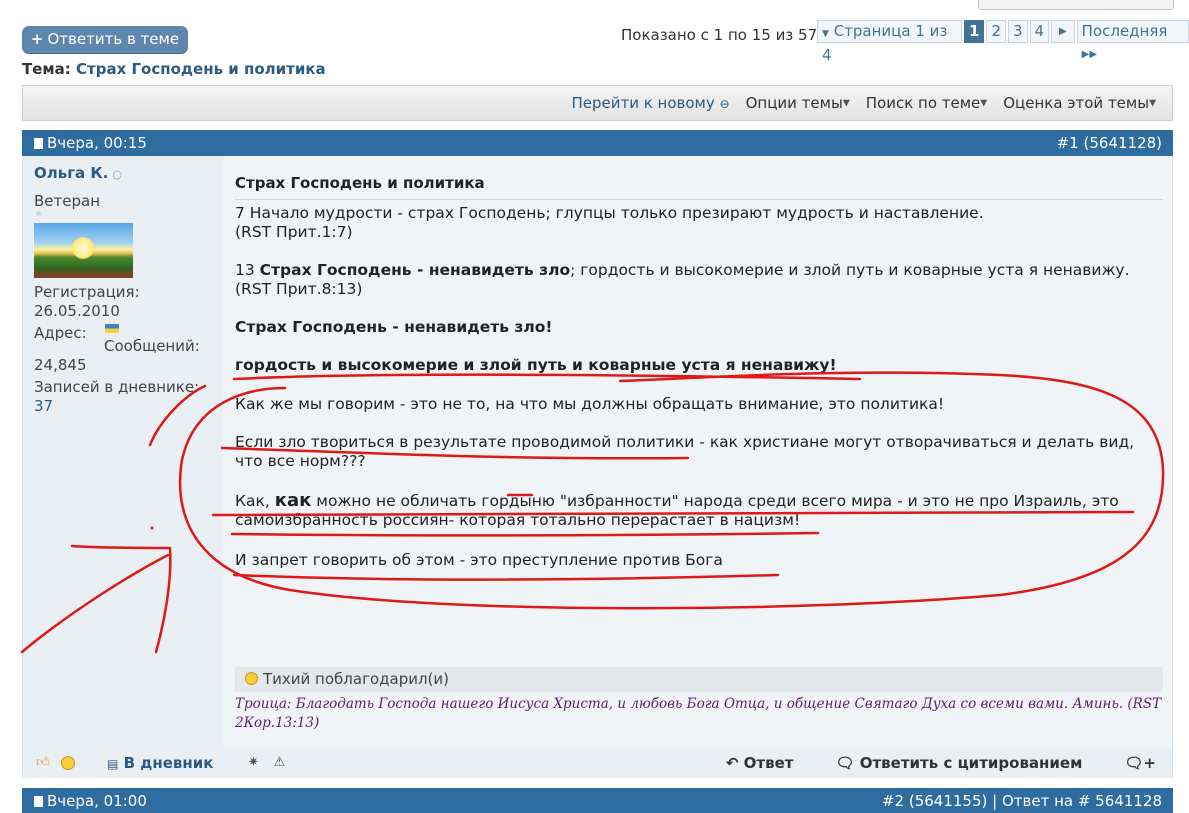 The image size is (1189, 813). What do you see at coordinates (201, 69) in the screenshot?
I see `thread-title-link: Страх Господень и политика` at bounding box center [201, 69].